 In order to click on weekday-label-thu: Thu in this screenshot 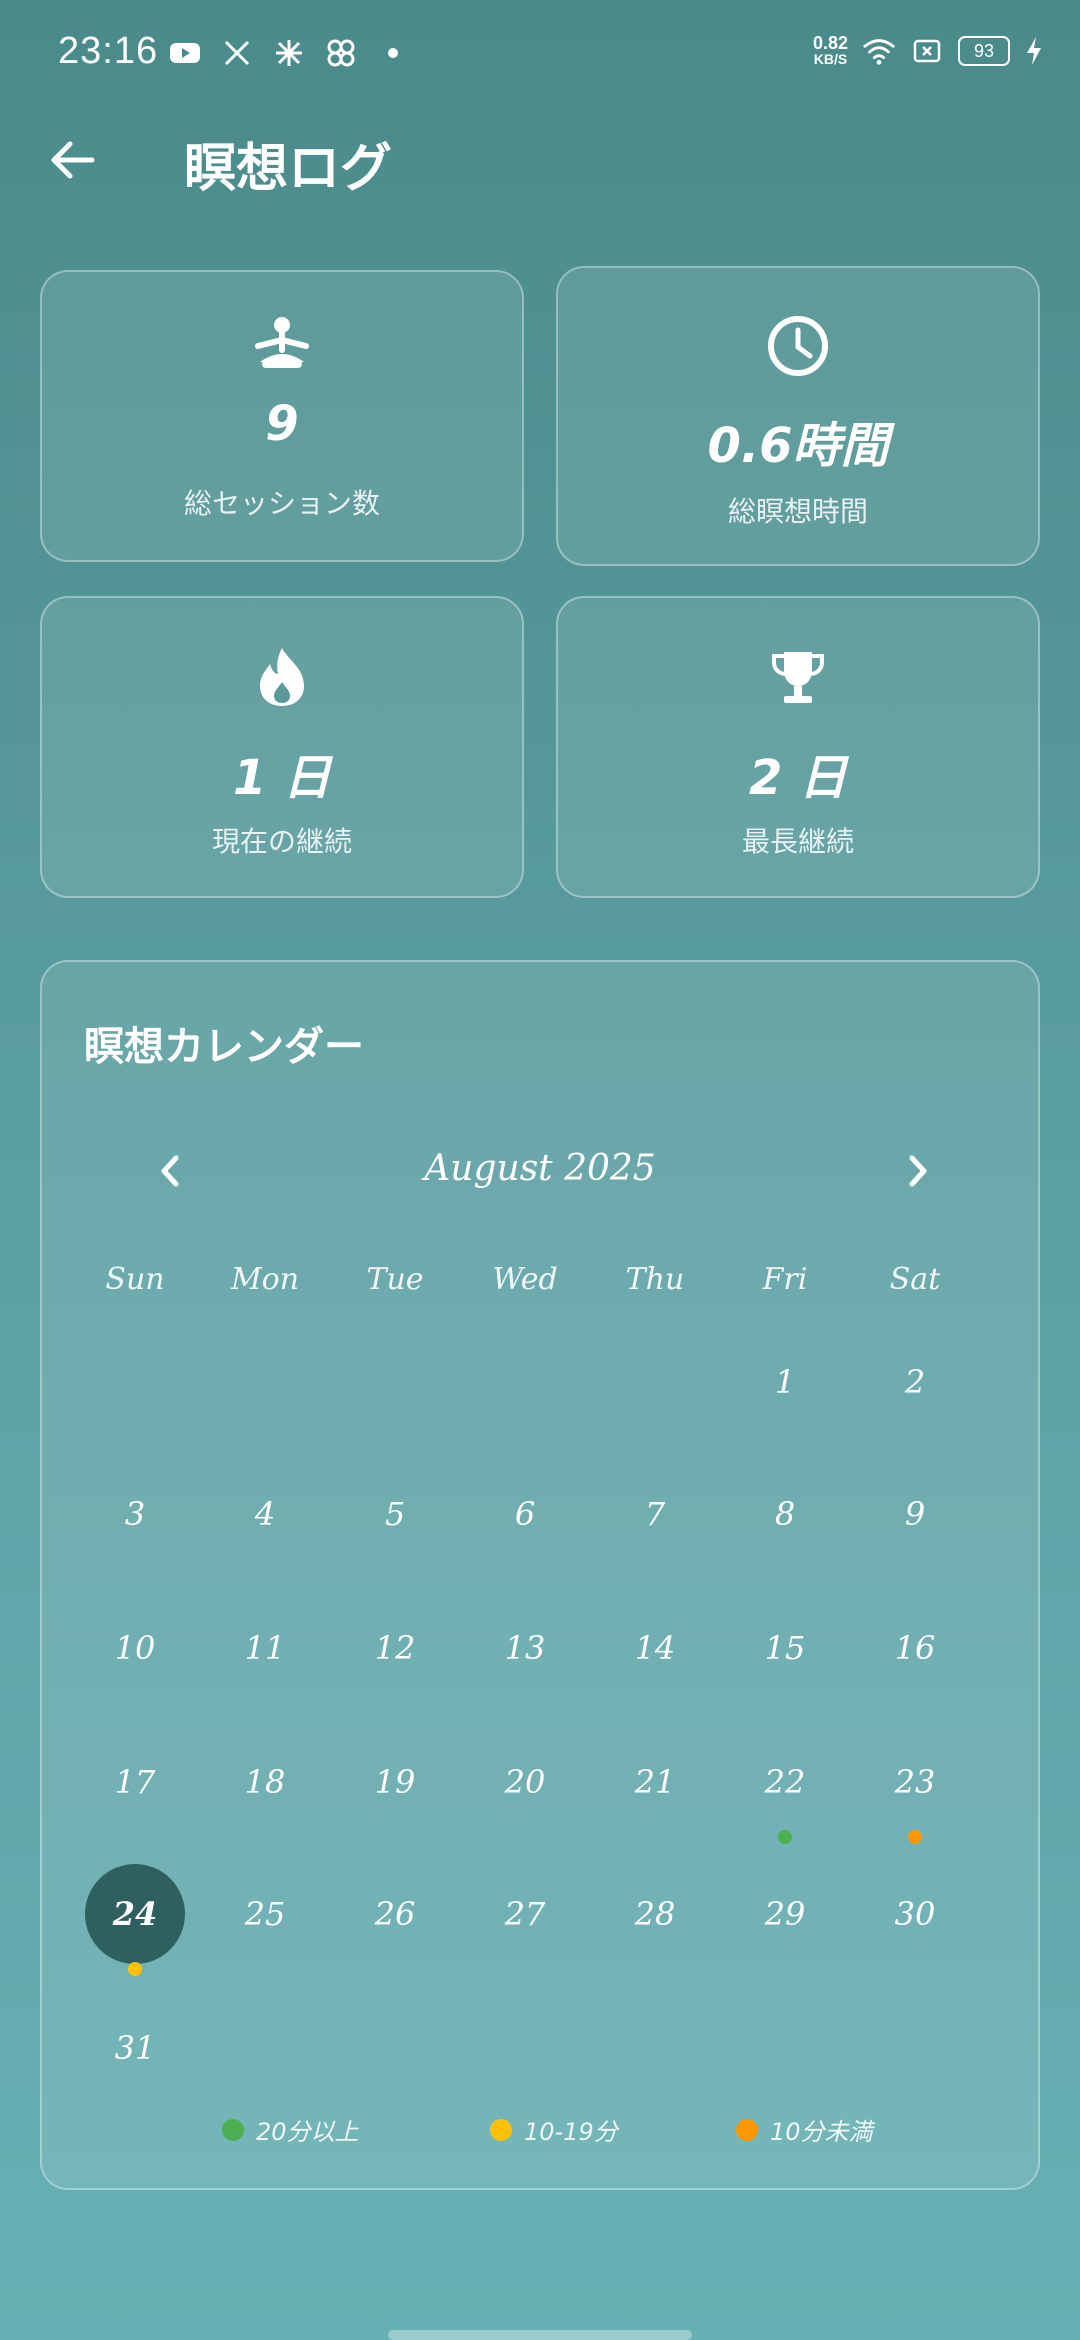, I will do `click(655, 1279)`.